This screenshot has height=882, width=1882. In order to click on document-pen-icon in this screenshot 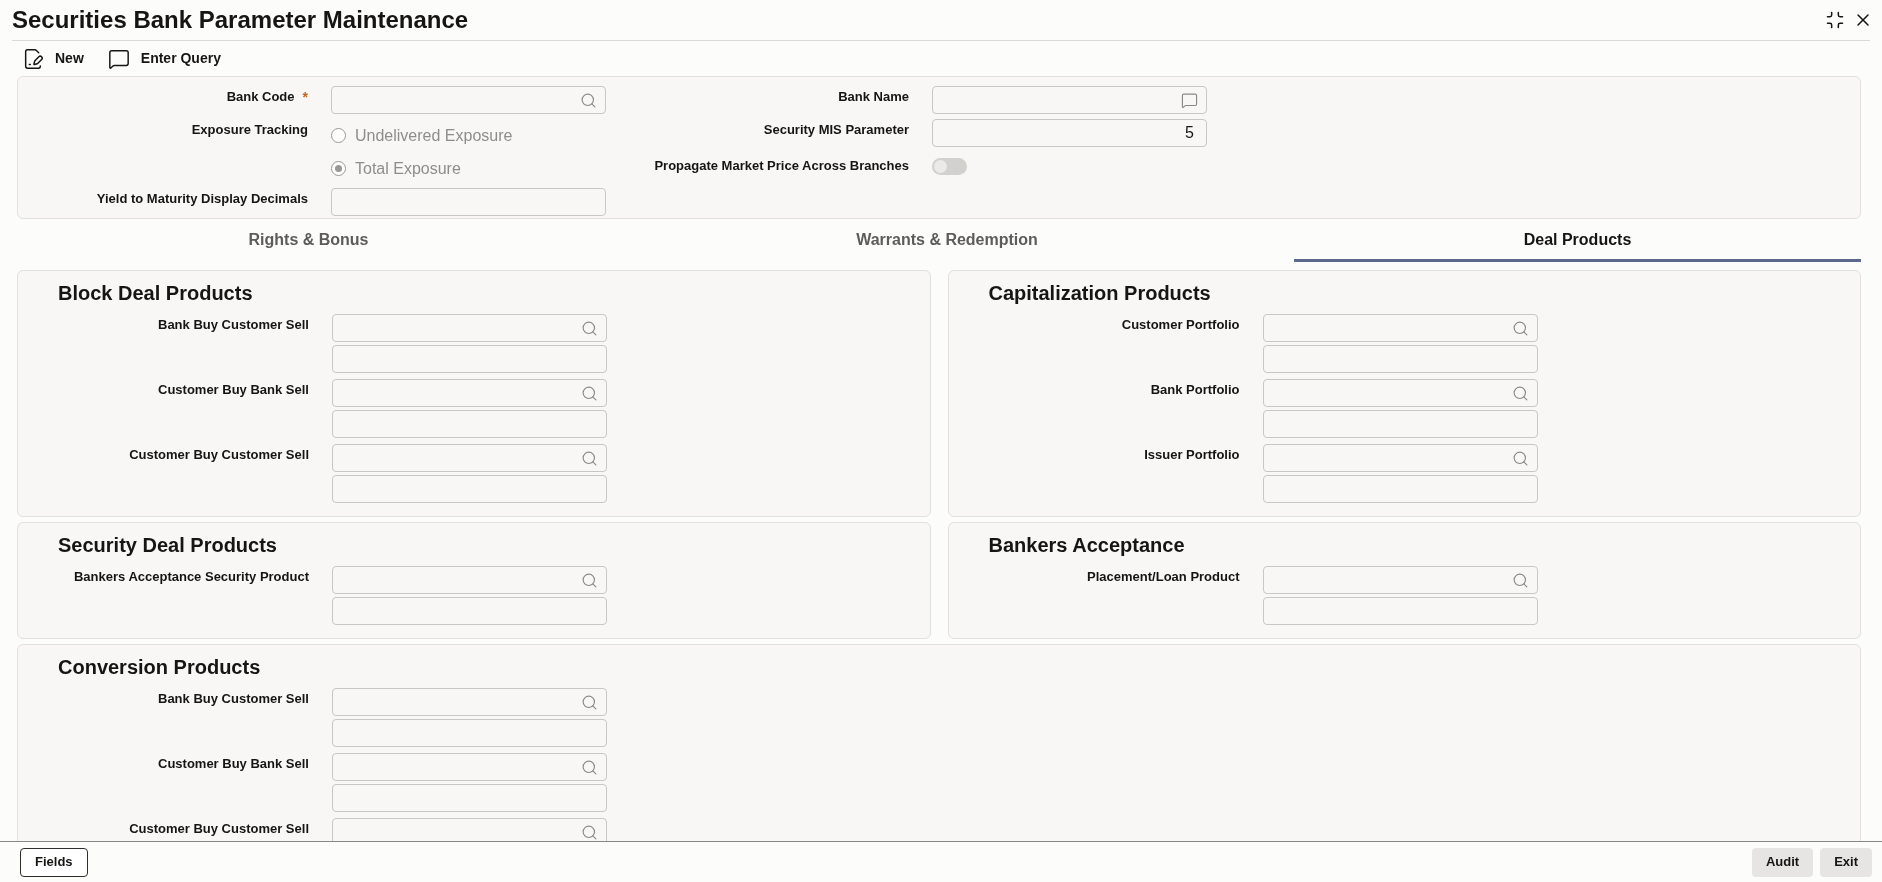, I will do `click(33, 58)`.